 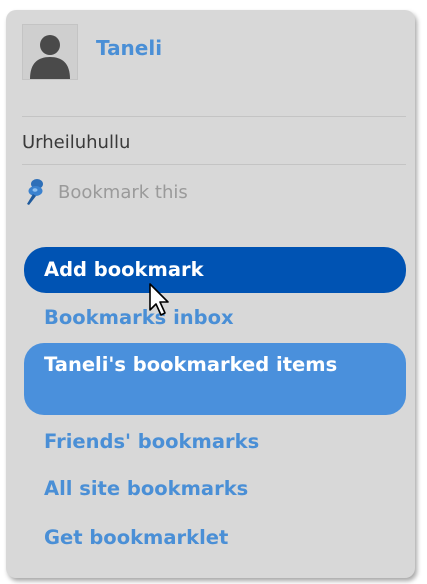 I want to click on menu-item-add-bookmark: Add bookmark, so click(x=215, y=270).